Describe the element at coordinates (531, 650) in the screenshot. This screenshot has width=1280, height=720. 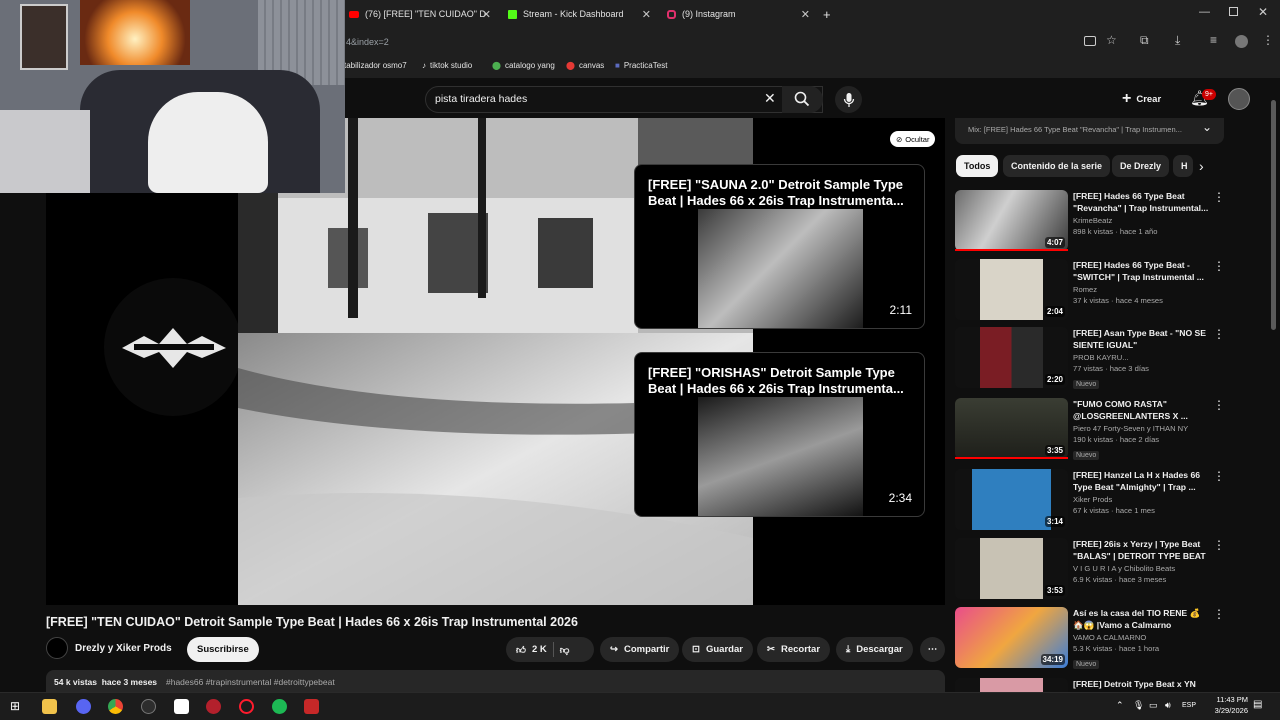
I see `like-button: 👍︎ 2 K` at that location.